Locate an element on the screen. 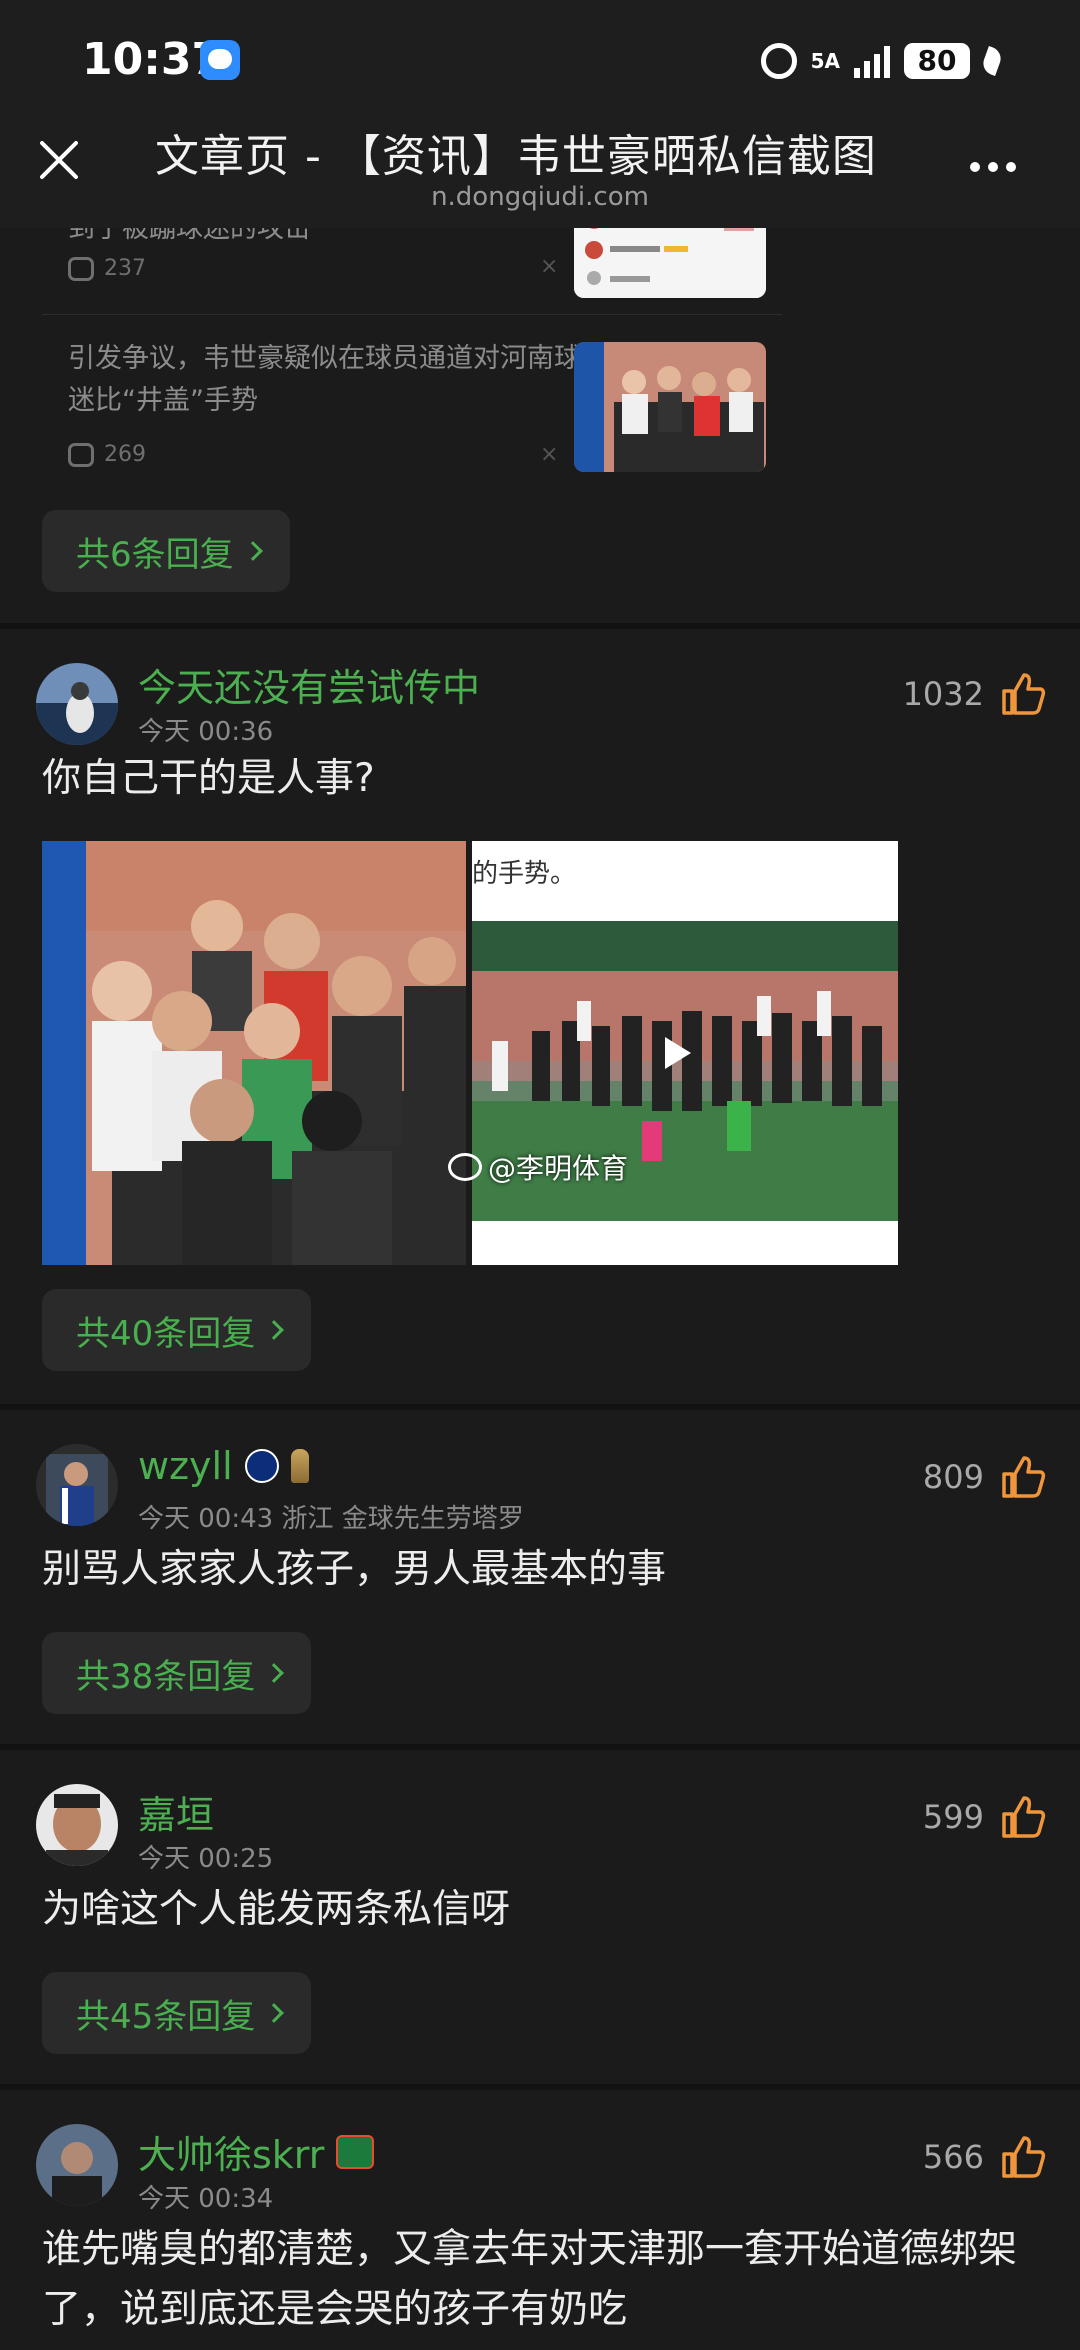 This screenshot has height=2350, width=1080. more-icon is located at coordinates (993, 167).